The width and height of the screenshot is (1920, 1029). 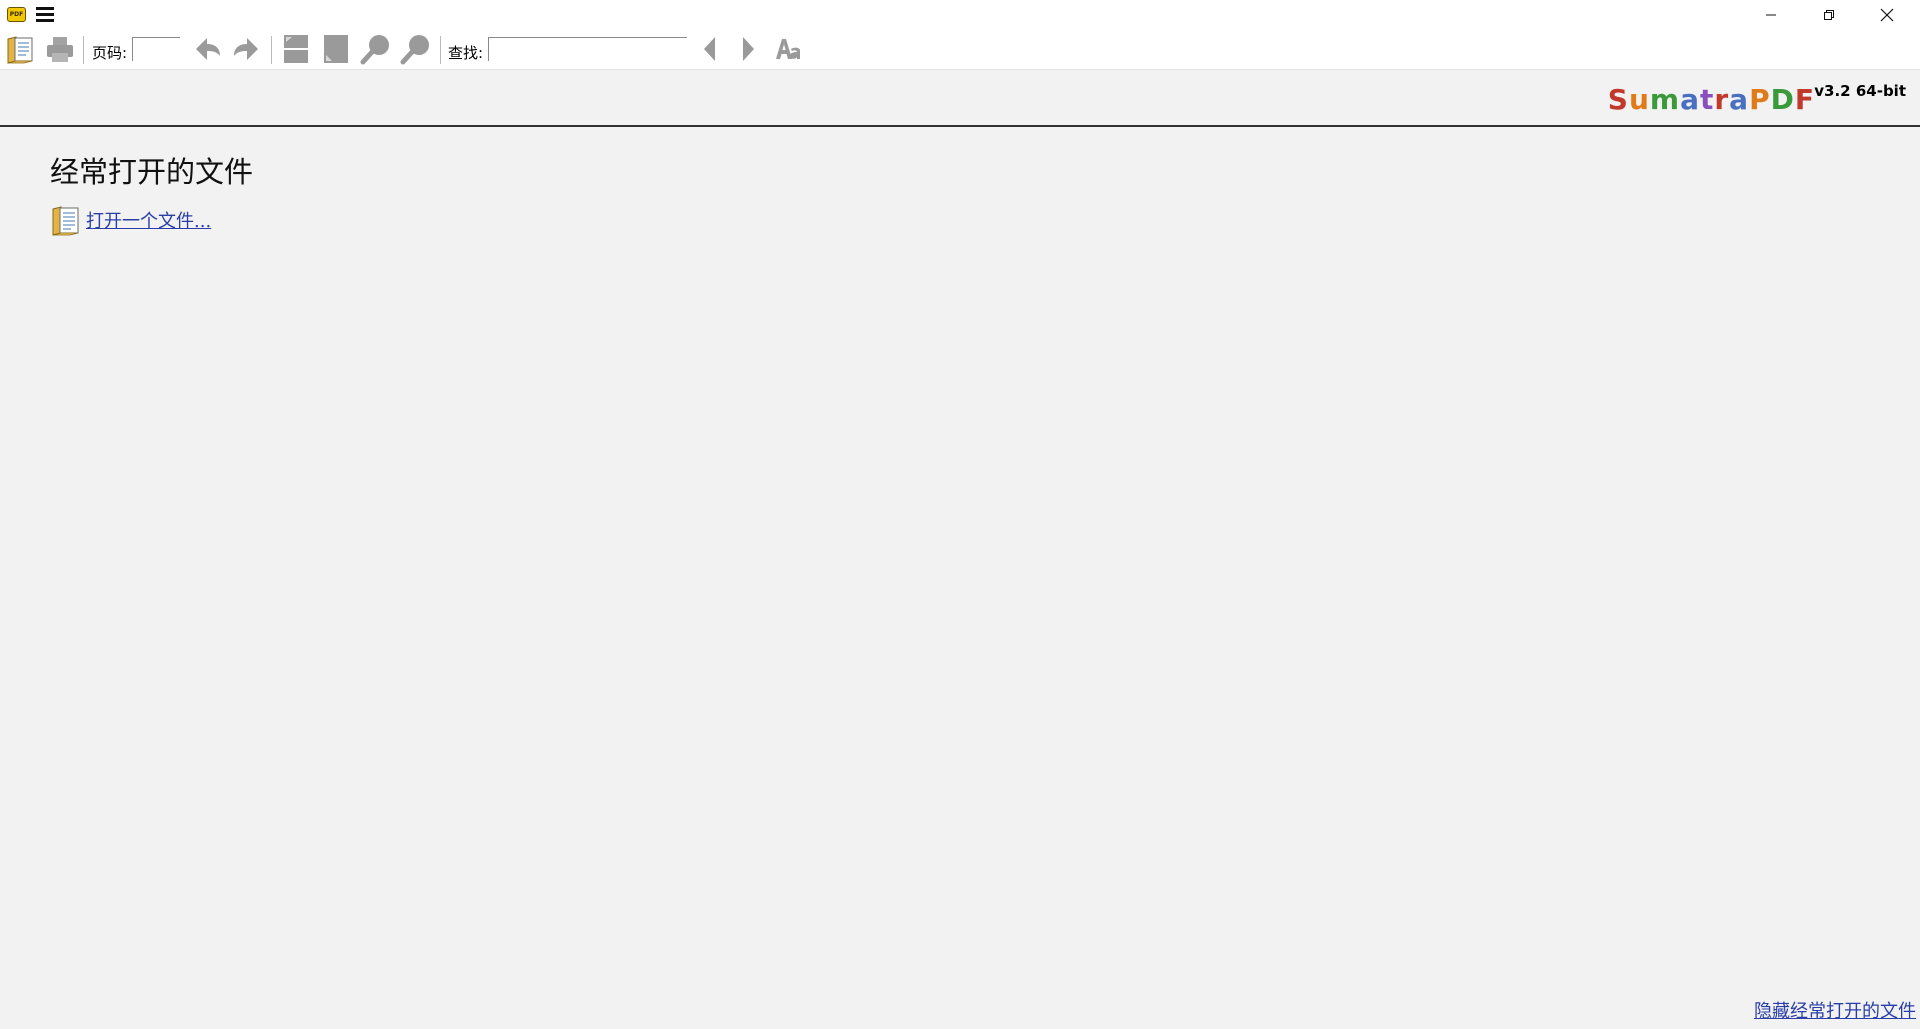 I want to click on page-number-input, so click(x=156, y=49).